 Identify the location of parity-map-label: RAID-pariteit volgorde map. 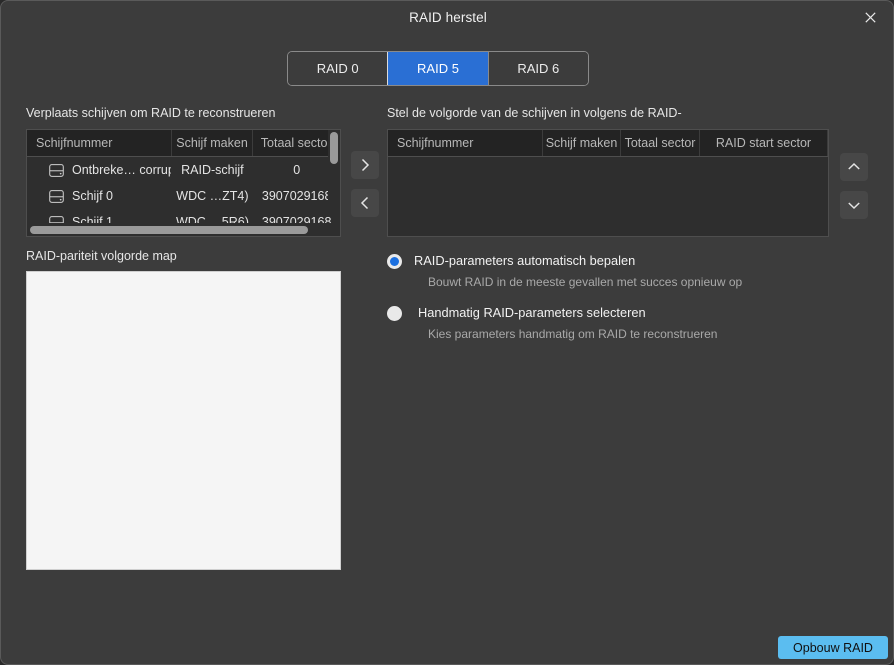
(101, 256).